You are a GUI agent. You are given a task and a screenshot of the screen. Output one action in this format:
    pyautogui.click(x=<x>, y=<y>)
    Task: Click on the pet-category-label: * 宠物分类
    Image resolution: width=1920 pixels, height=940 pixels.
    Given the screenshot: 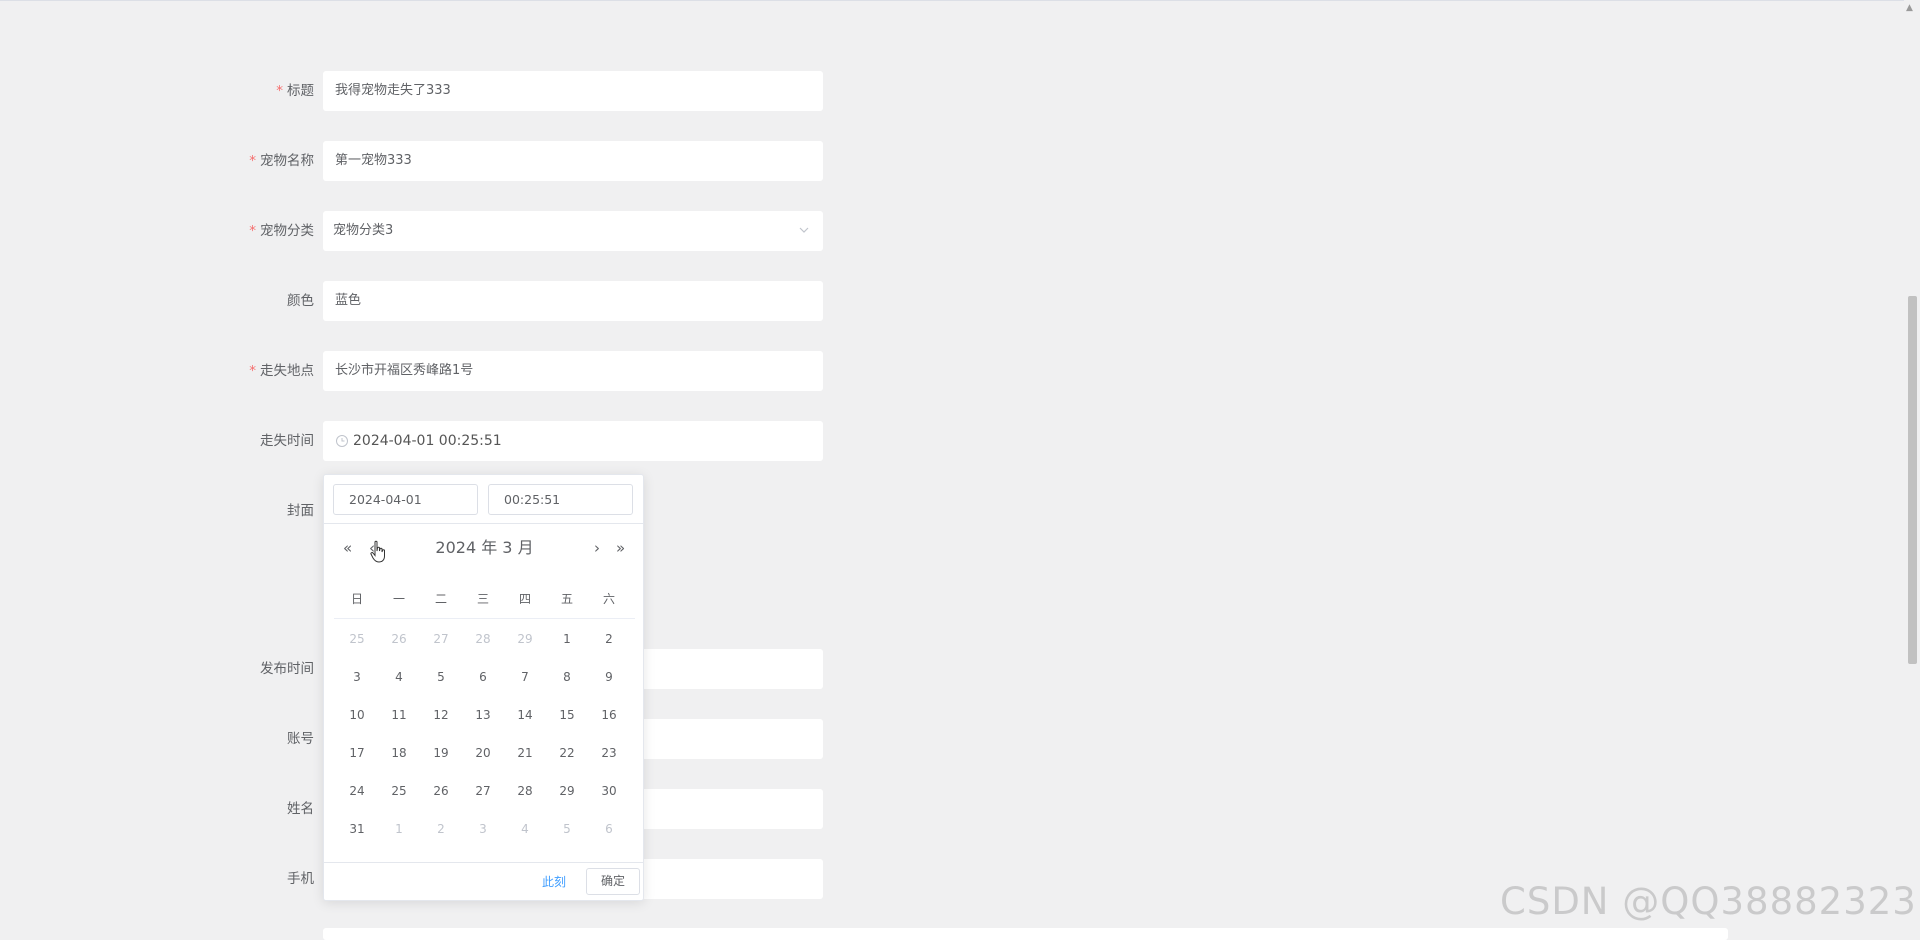 What is the action you would take?
    pyautogui.click(x=281, y=231)
    